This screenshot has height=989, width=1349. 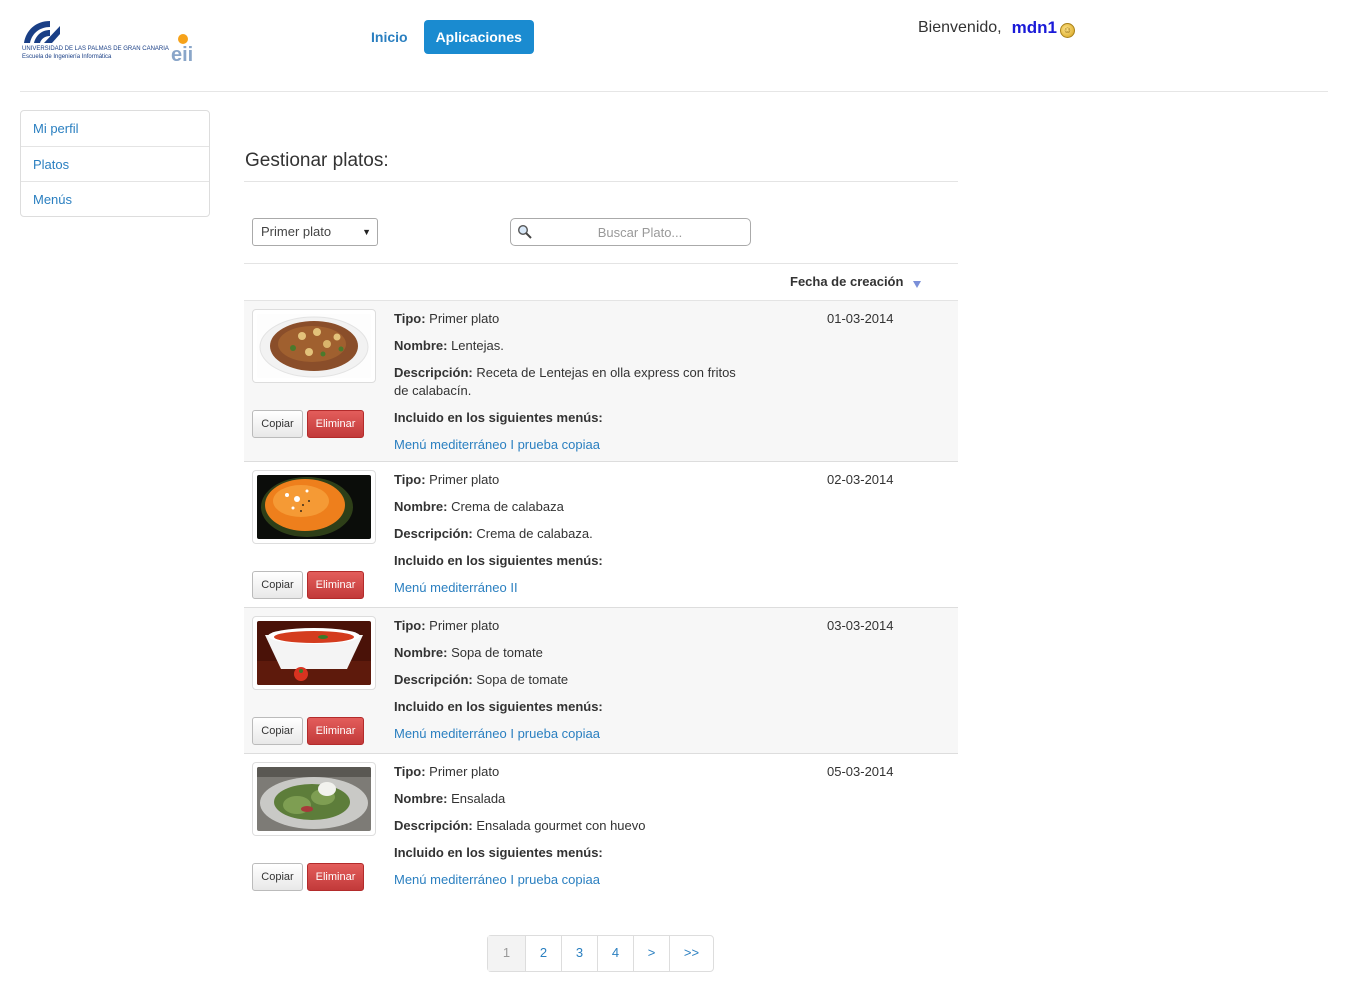 I want to click on tomato-soup-photo-icon, so click(x=314, y=653).